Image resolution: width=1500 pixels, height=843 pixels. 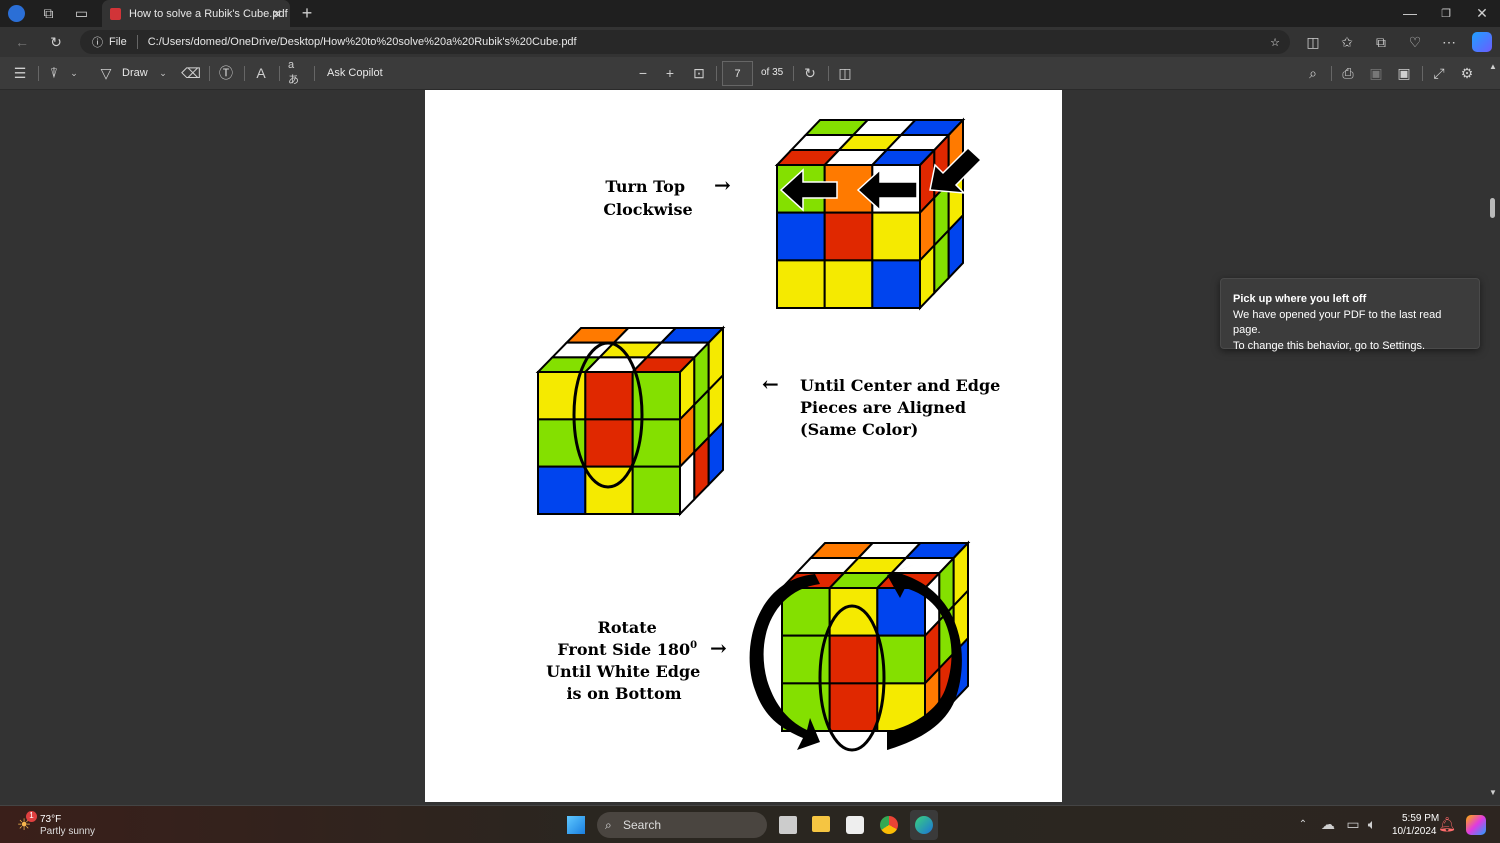 I want to click on tooltip-text: To change this behavior, go to Settings., so click(x=1329, y=345).